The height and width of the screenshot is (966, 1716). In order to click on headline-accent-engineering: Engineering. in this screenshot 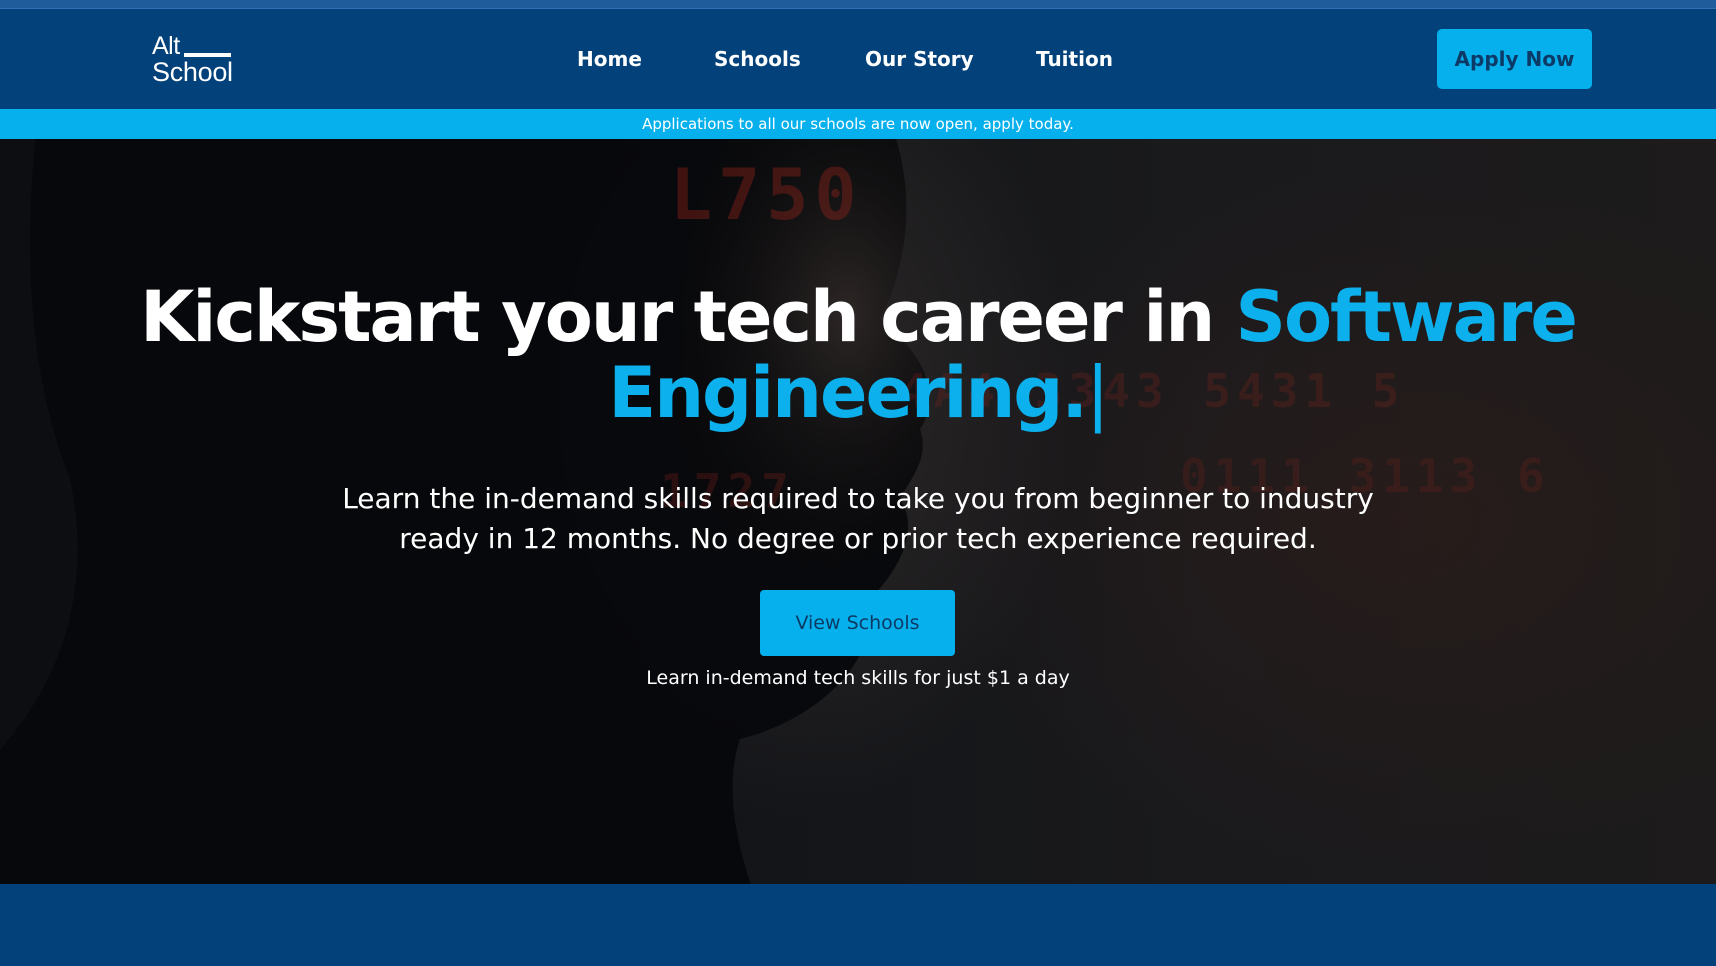, I will do `click(848, 393)`.